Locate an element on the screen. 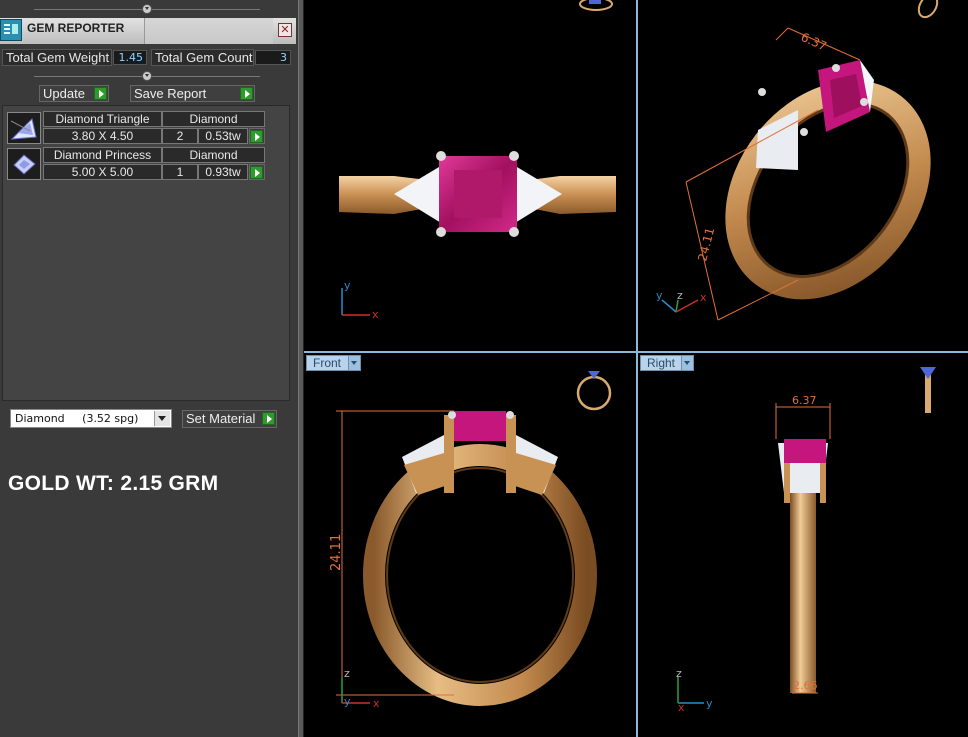  update-label: Update is located at coordinates (64, 93).